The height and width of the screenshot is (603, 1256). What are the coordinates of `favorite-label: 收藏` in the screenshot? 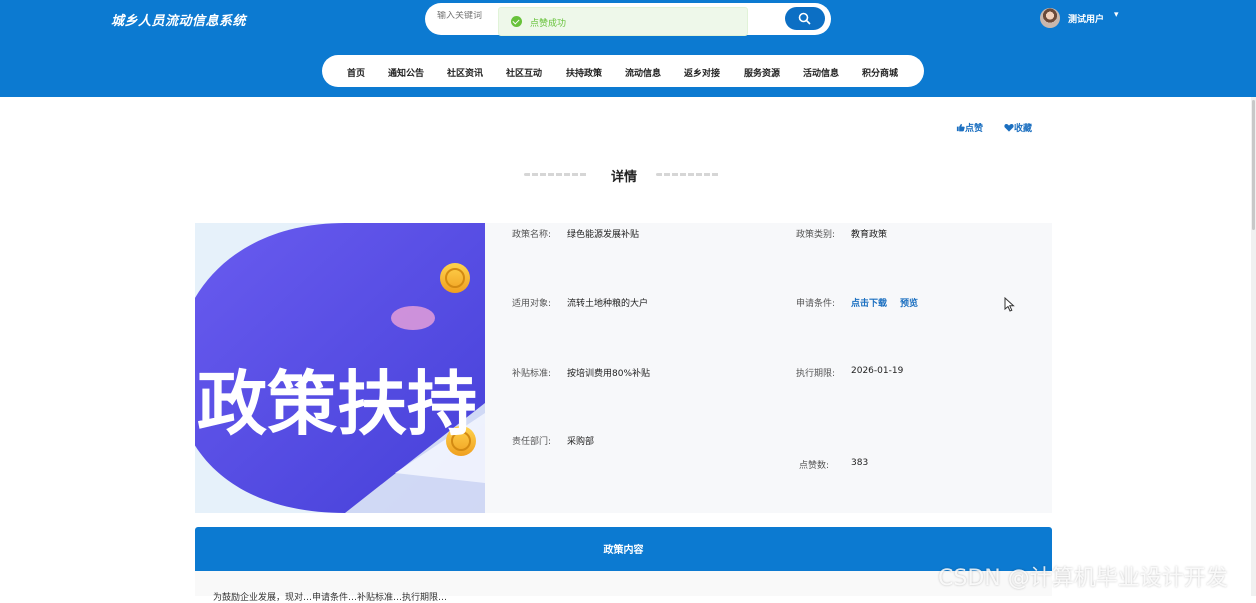 It's located at (1023, 129).